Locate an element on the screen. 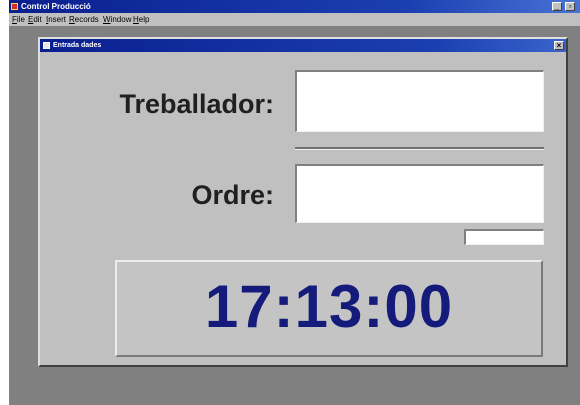 The image size is (580, 405). menu-insert: Insert is located at coordinates (56, 20).